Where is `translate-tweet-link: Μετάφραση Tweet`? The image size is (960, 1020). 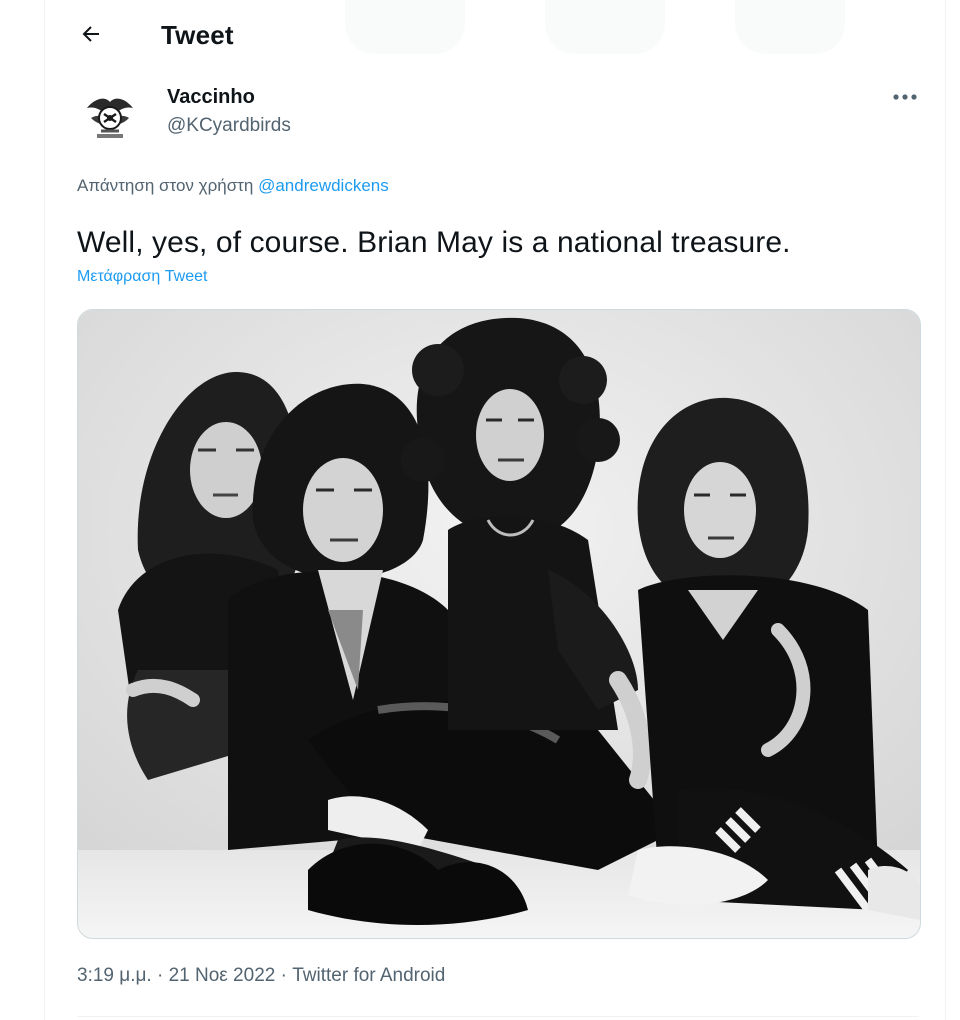
translate-tweet-link: Μετάφραση Tweet is located at coordinates (142, 277).